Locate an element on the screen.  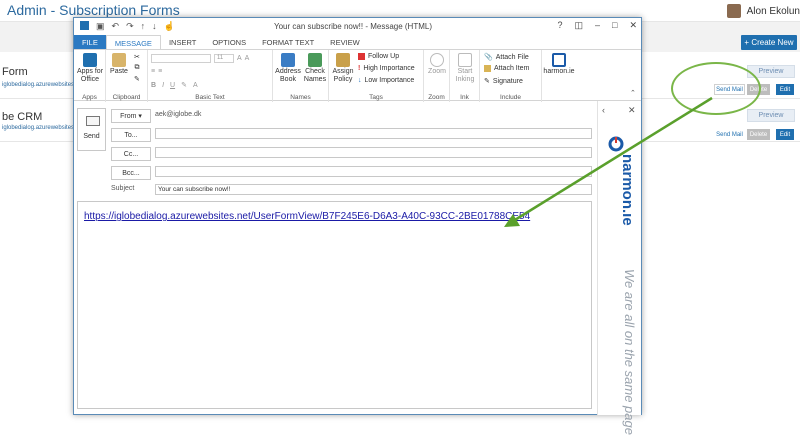
quick-access-toolbar: ▣ ↶ ↷ ↑ ↓ ☝ is located at coordinates (127, 26).